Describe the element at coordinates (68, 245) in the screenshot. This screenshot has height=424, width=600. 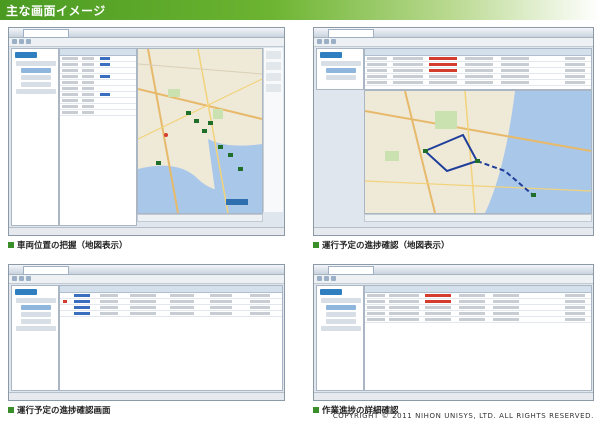
I see `caption-vehicle-position: 車両位置の把握（地図表示）` at that location.